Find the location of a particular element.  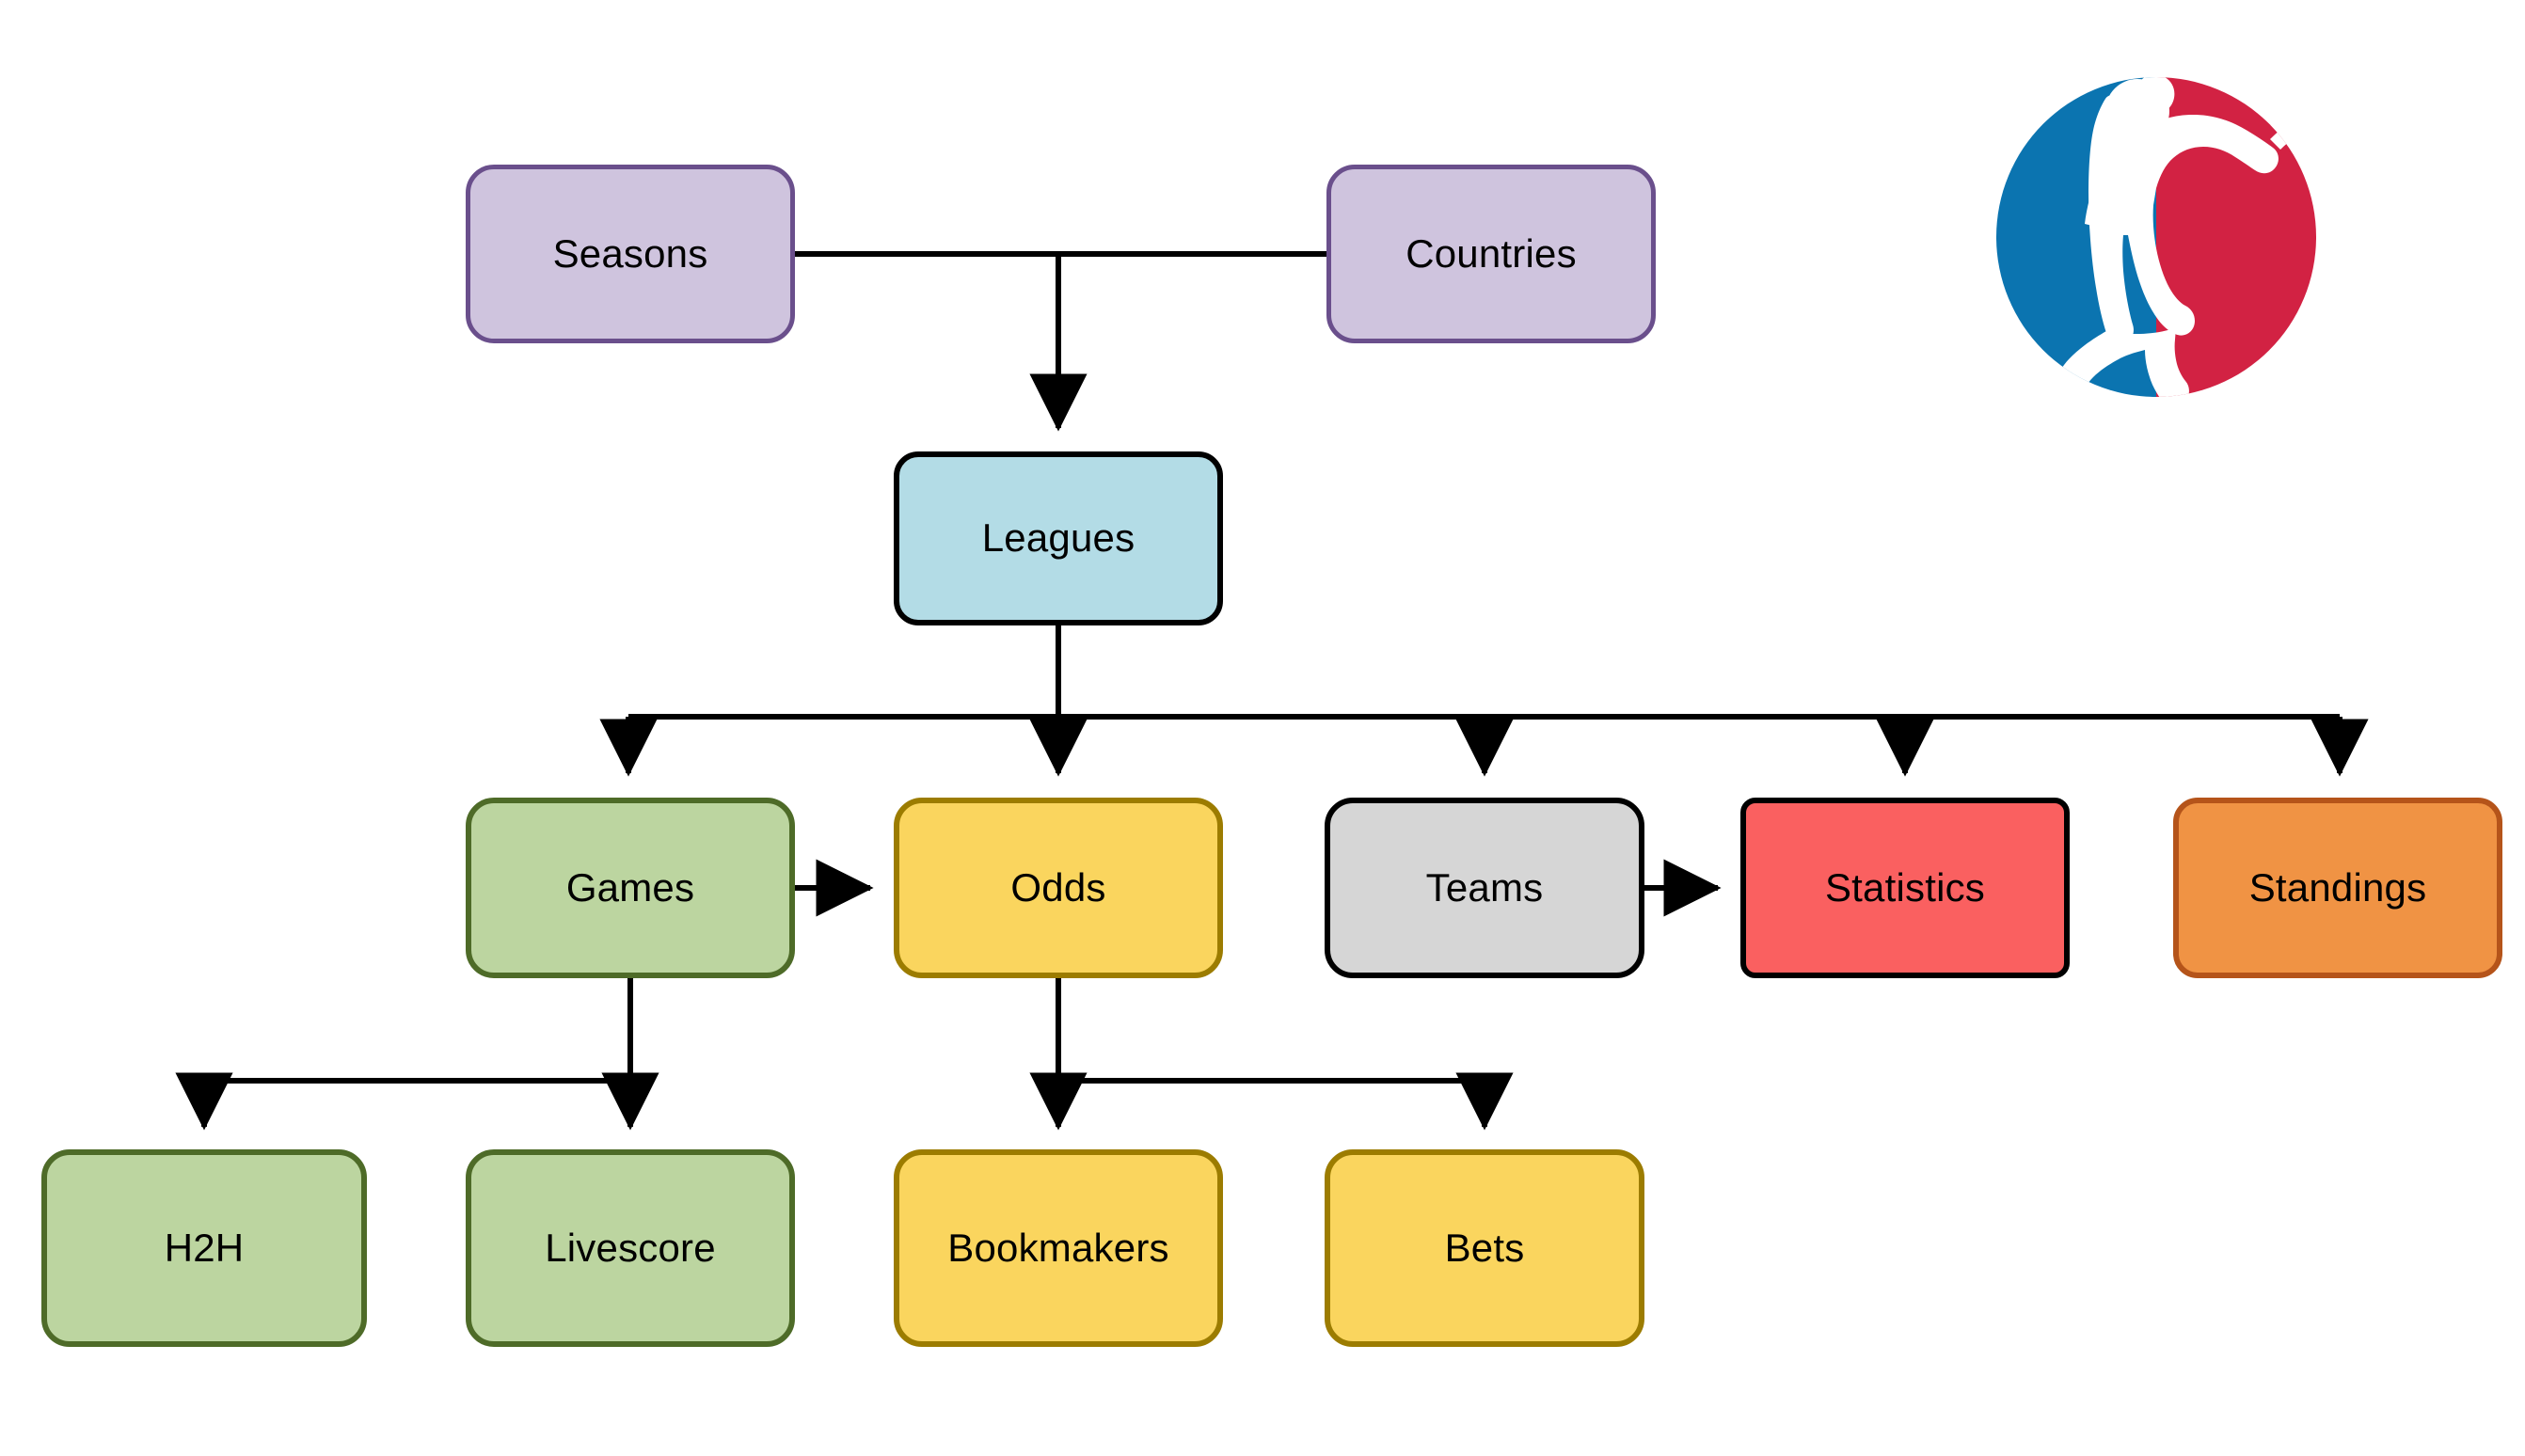

node-countries-label: Countries is located at coordinates (1491, 253).